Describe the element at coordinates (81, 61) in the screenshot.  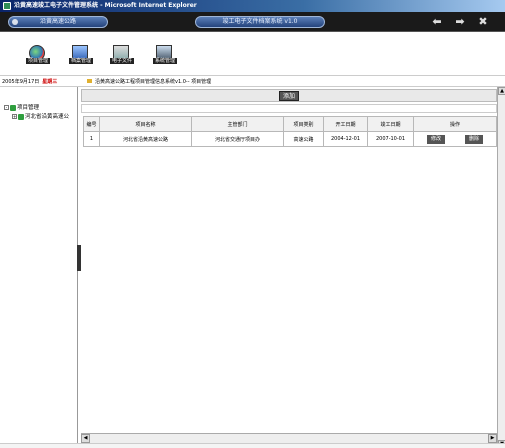
I see `toolbar-label: 档案管理` at that location.